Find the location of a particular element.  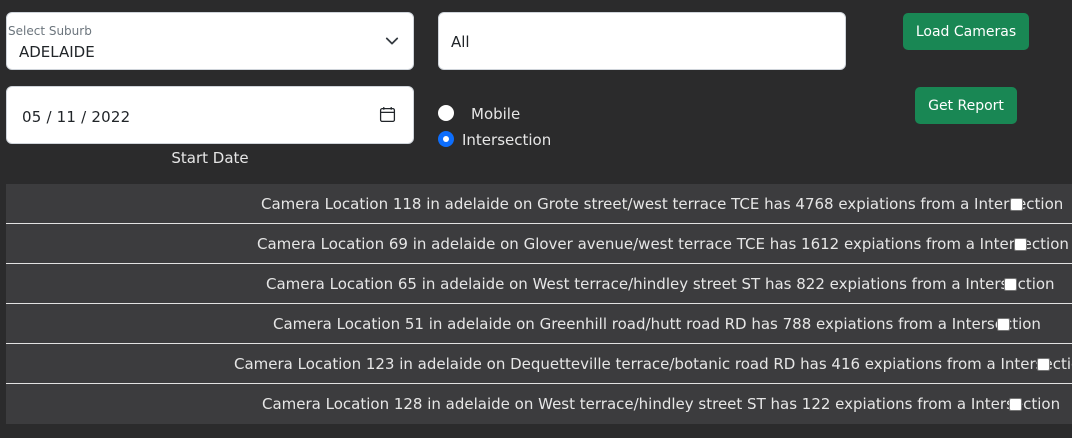

radio-selected-dot is located at coordinates (446, 139).